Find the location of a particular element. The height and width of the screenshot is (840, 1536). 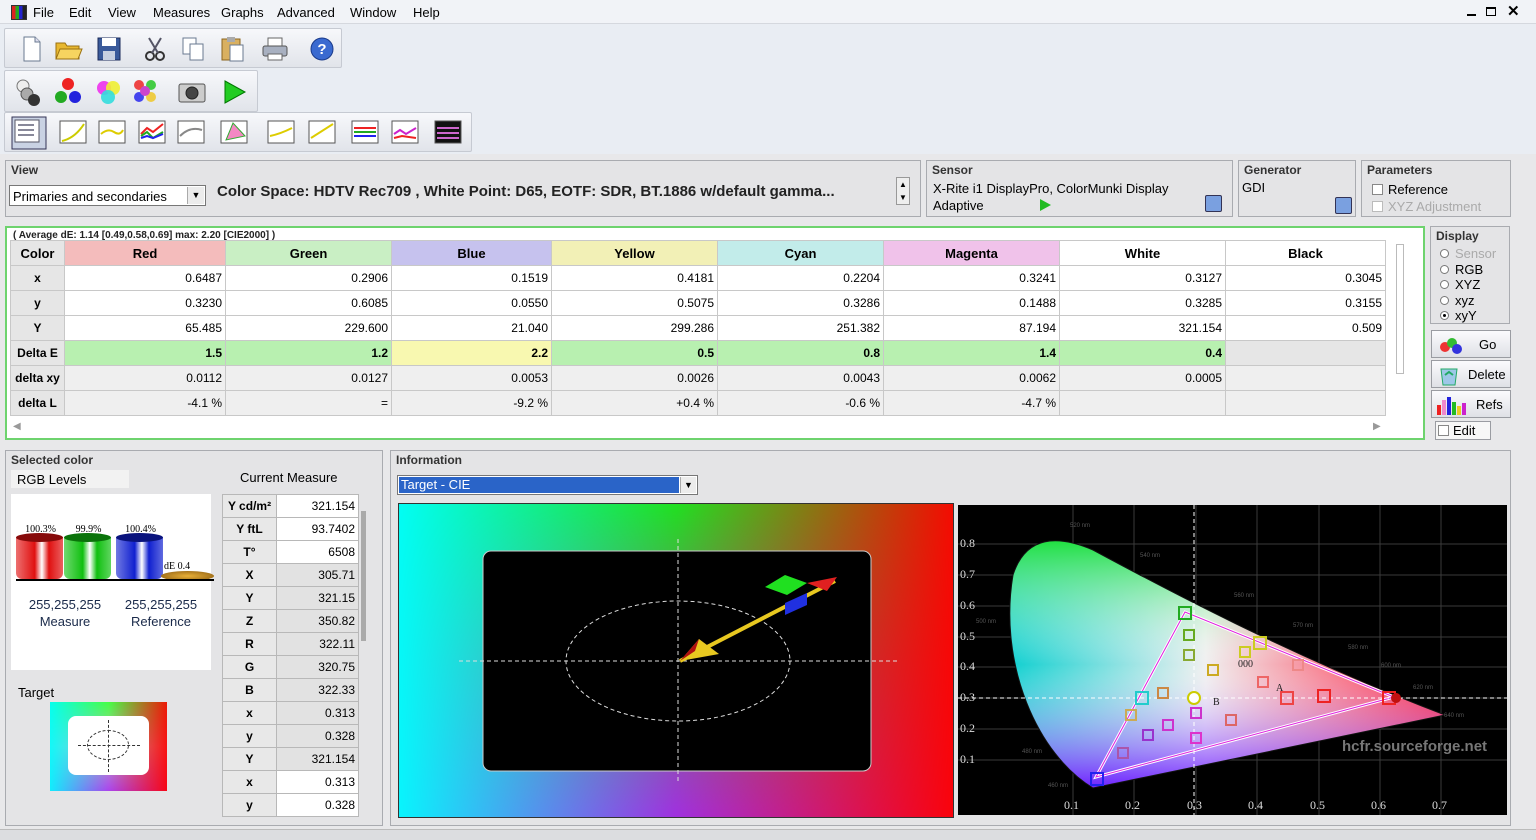

measure-cell: 0.509 is located at coordinates (1305, 328).